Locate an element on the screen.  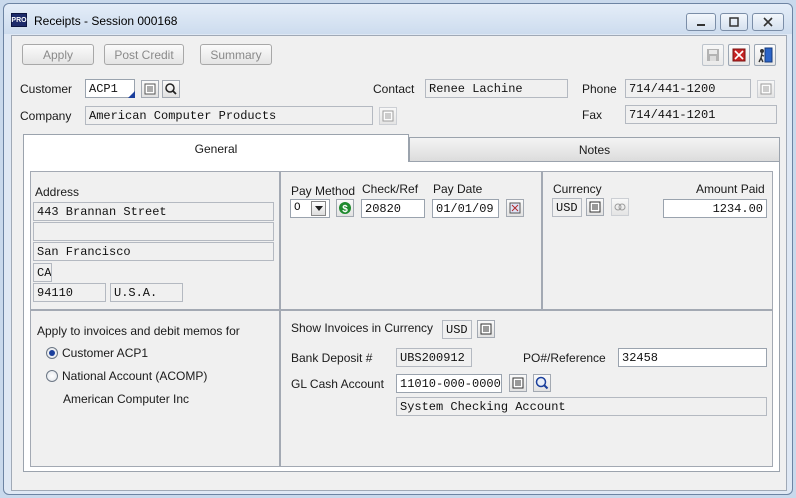
pay-method-dropdown-button is located at coordinates (318, 208).